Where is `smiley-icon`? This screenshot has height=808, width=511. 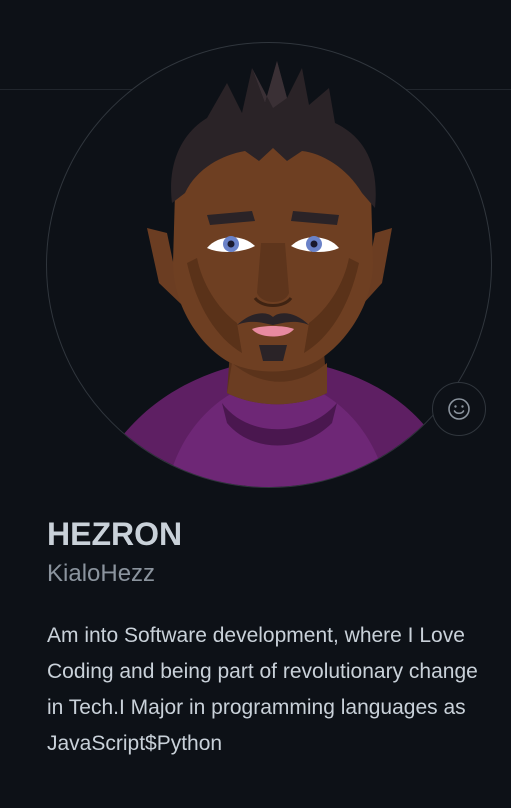 smiley-icon is located at coordinates (459, 409).